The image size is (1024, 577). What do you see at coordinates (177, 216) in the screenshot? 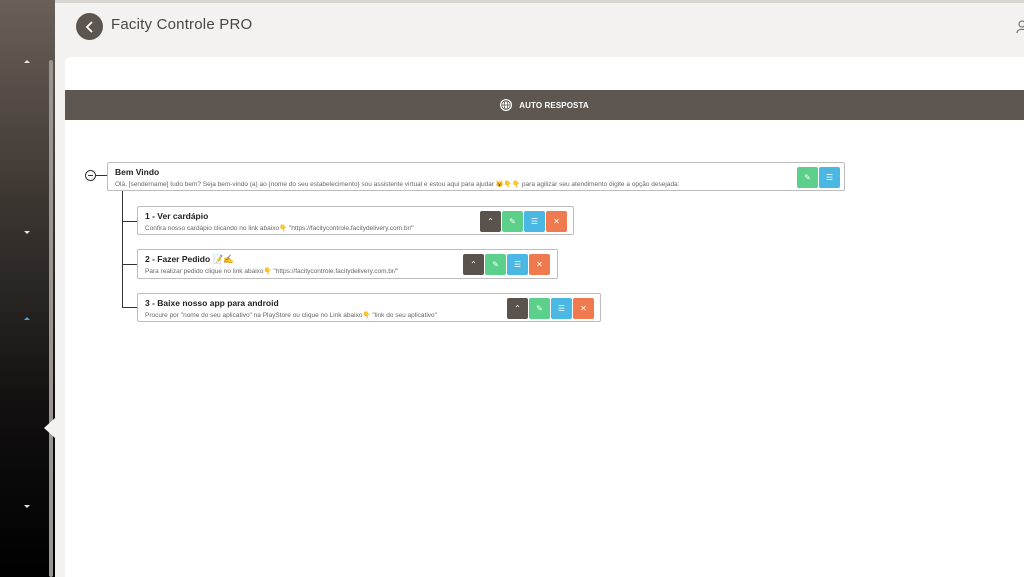
I see `node-title: 1 - Ver cardápio` at bounding box center [177, 216].